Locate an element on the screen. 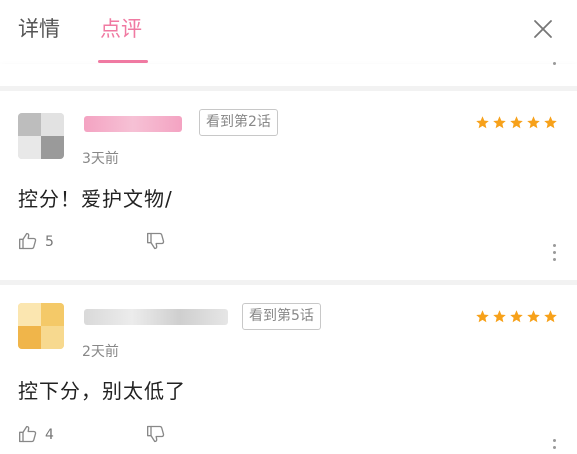 Image resolution: width=577 pixels, height=454 pixels. tab-reviews: 点评 is located at coordinates (121, 29).